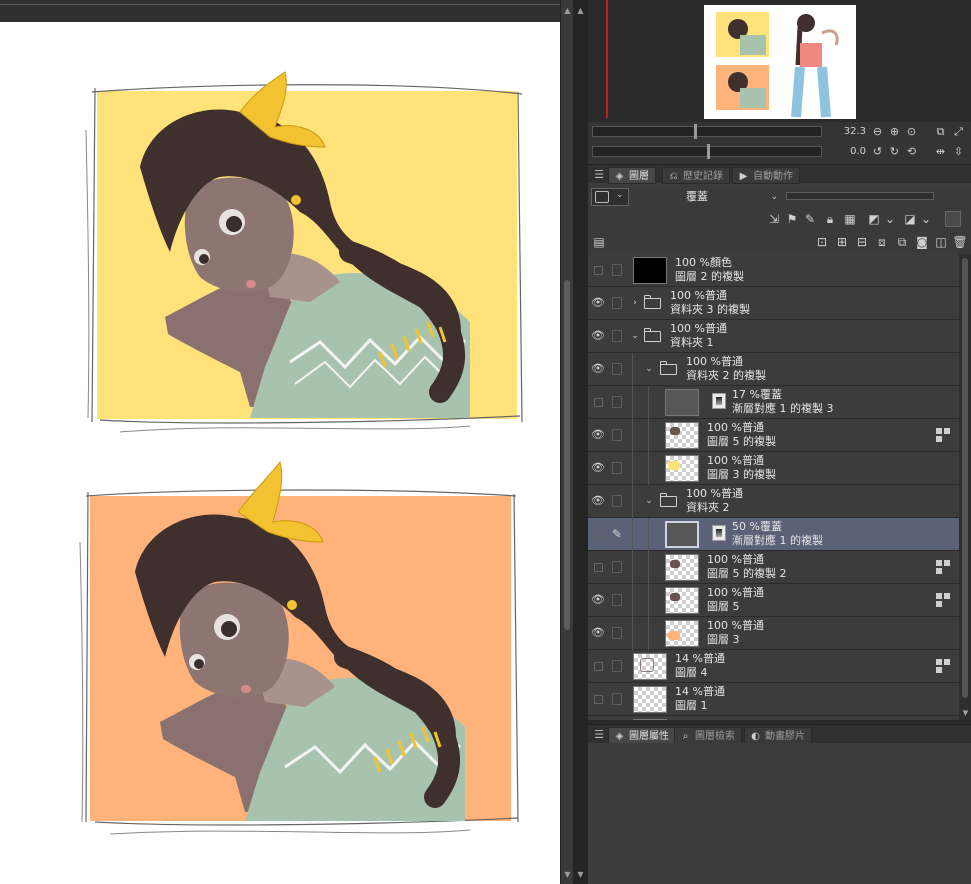 The width and height of the screenshot is (971, 884). Describe the element at coordinates (902, 242) in the screenshot. I see `combine-with-layer-below-icon: ⧉` at that location.